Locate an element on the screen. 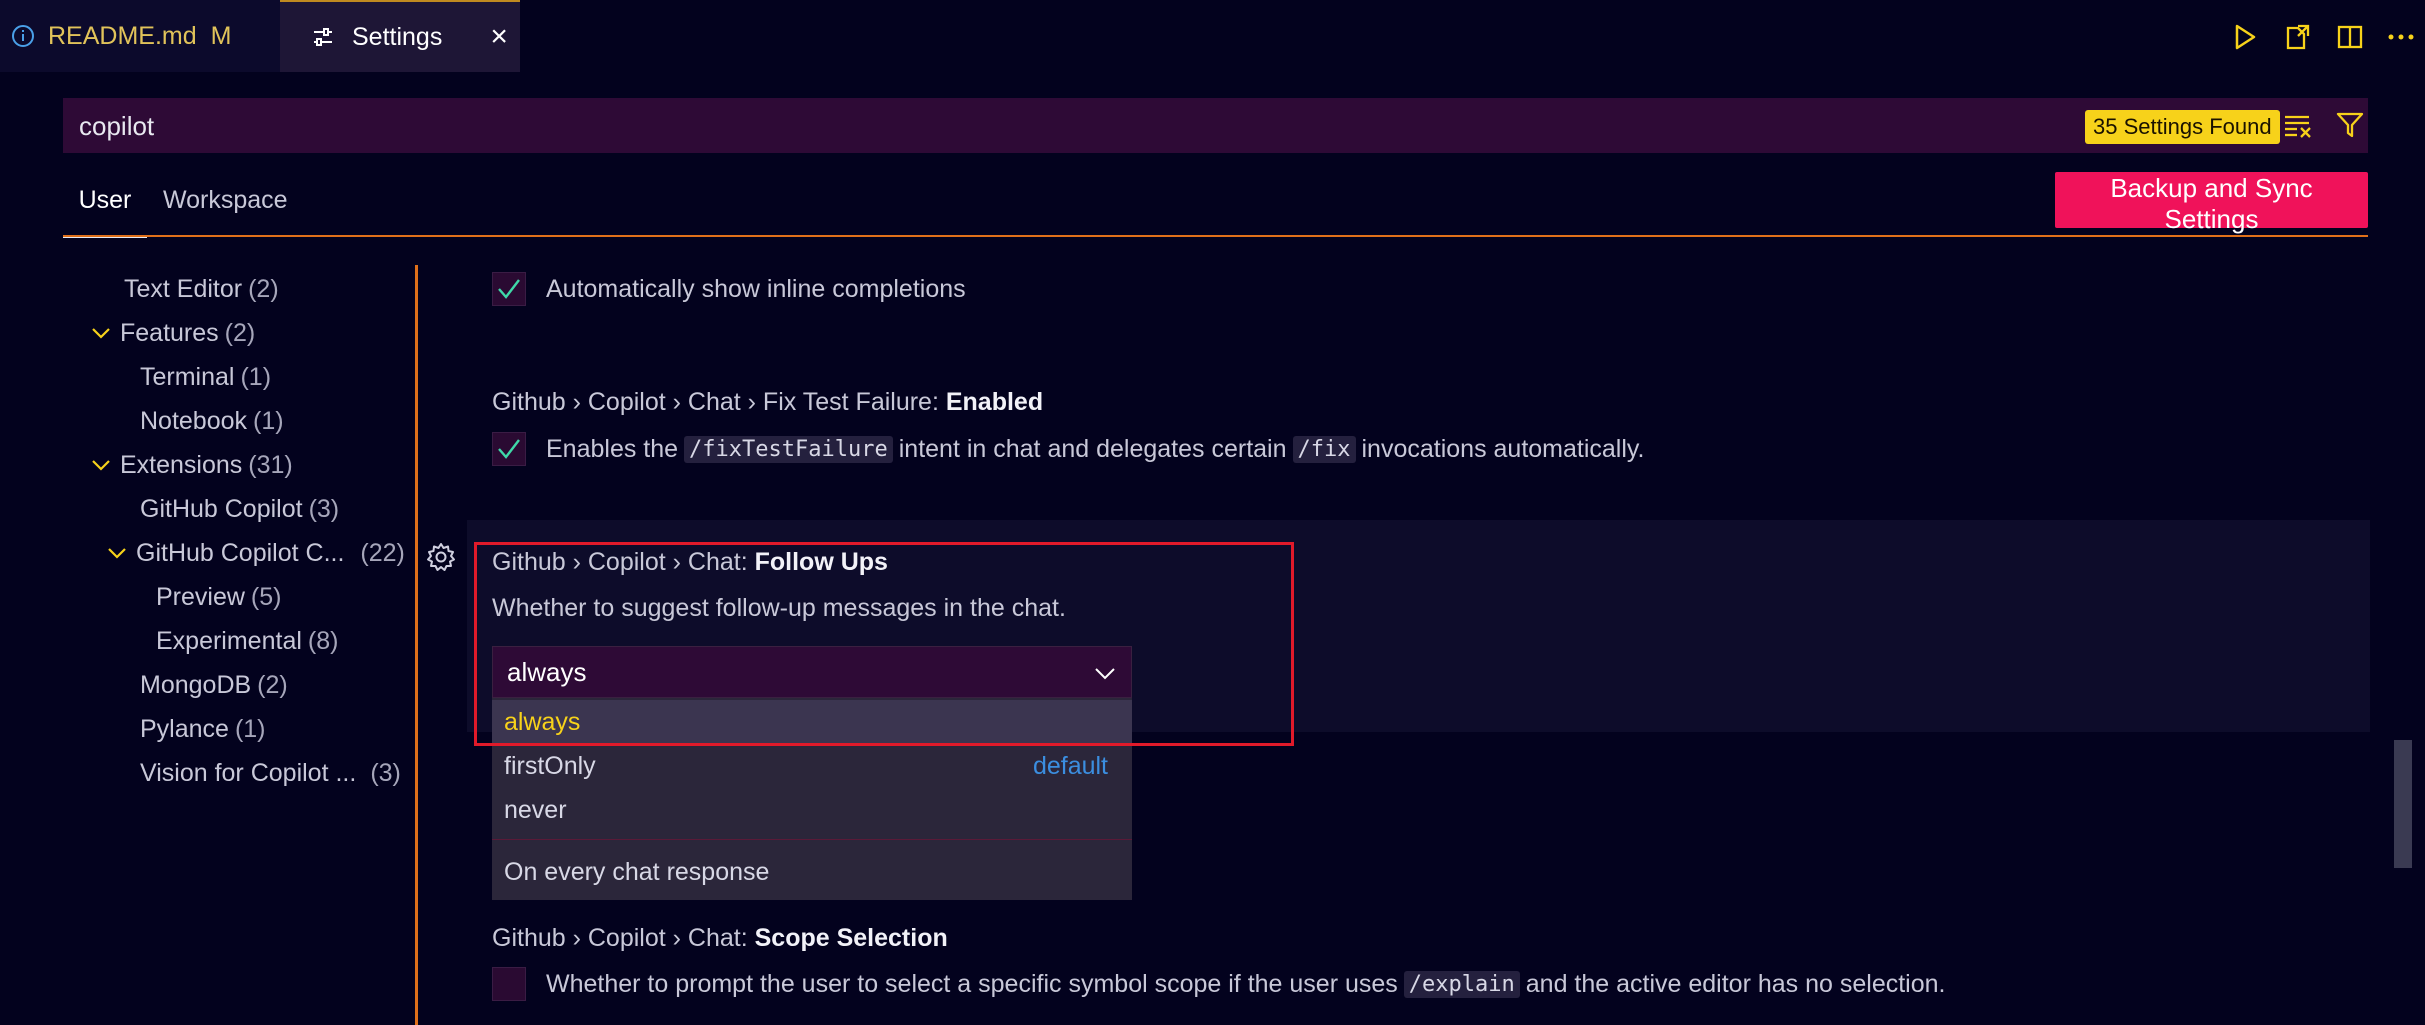 This screenshot has height=1025, width=2425. toc-item-mongodb: MongoDB (2) is located at coordinates (214, 685).